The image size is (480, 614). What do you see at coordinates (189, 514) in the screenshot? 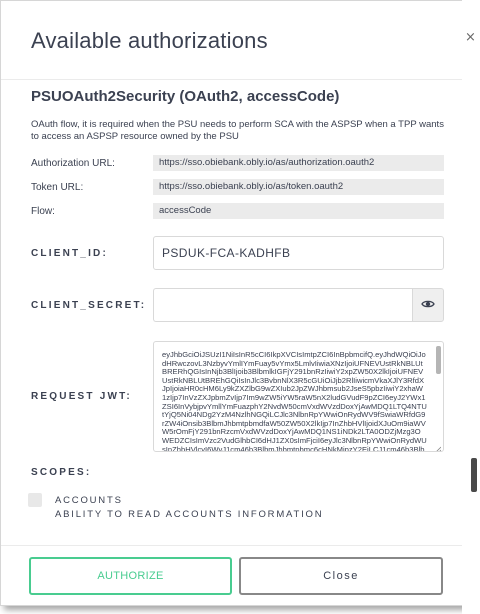
I see `scope-accounts-description: ABILITY TO READ ACCOUNTS INFORMATION` at bounding box center [189, 514].